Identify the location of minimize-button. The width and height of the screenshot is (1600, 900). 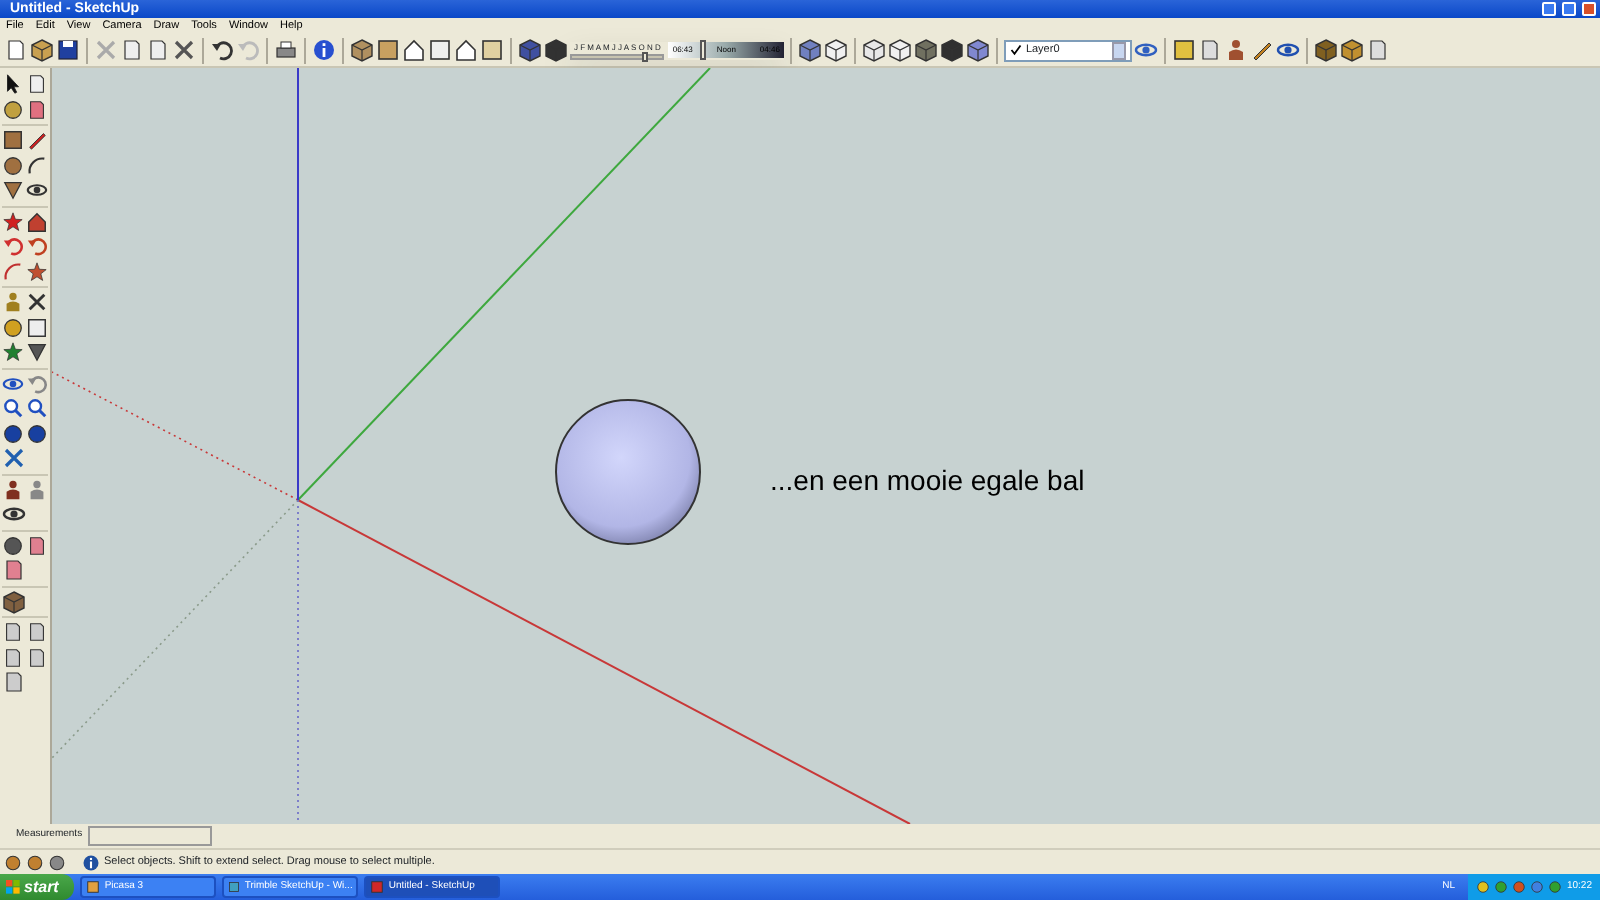
(1549, 9).